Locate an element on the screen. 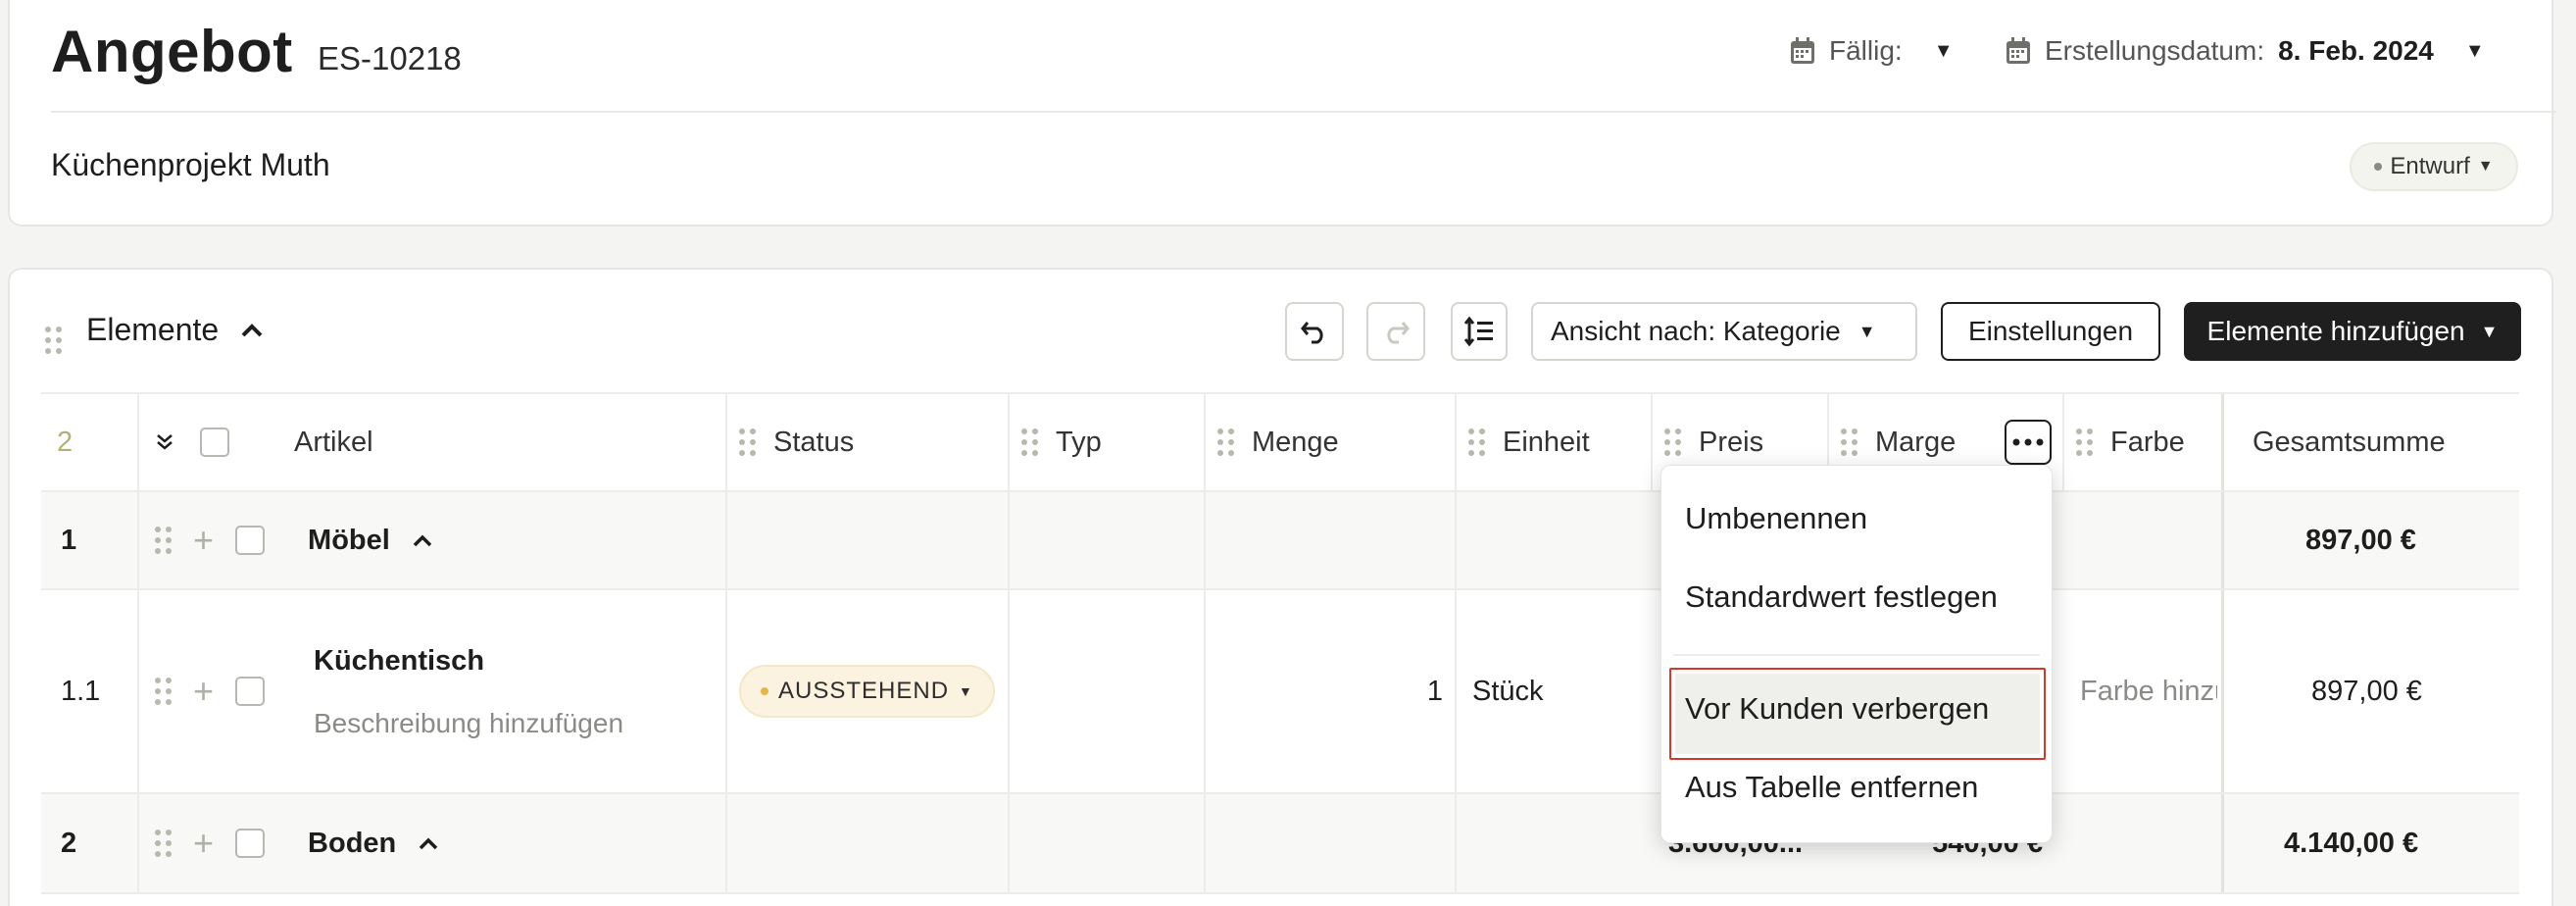 The width and height of the screenshot is (2576, 906). quote-number: ES-10218 is located at coordinates (390, 58).